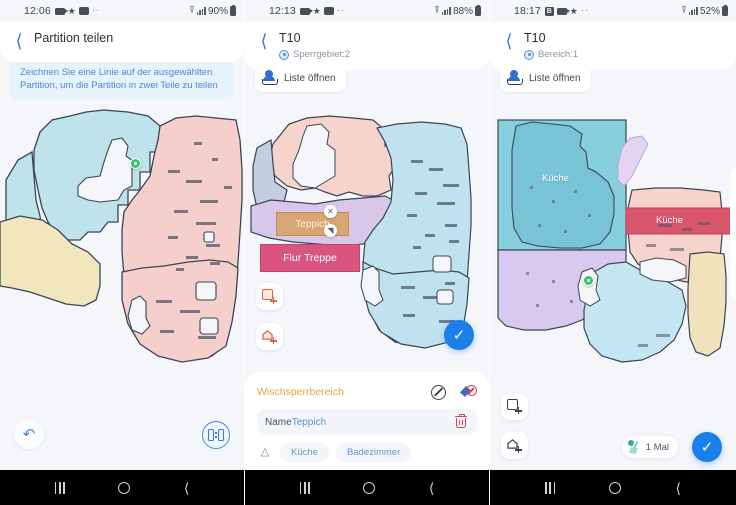 The height and width of the screenshot is (505, 736). I want to click on name-chip-kueche: Küche, so click(304, 452).